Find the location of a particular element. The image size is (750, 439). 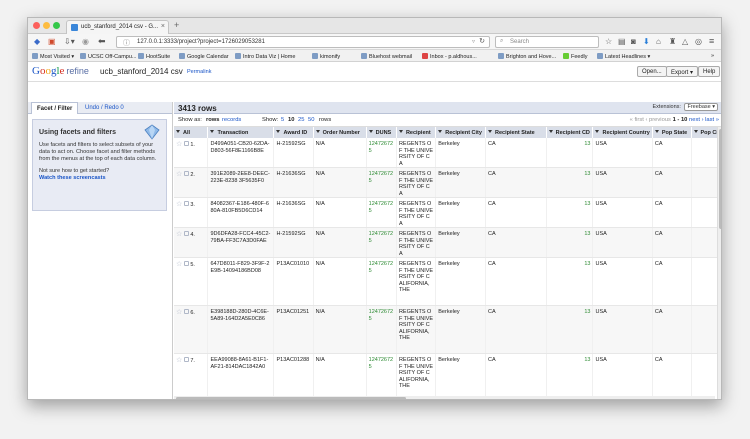

dropdown-icon: ▿ is located at coordinates (473, 41).